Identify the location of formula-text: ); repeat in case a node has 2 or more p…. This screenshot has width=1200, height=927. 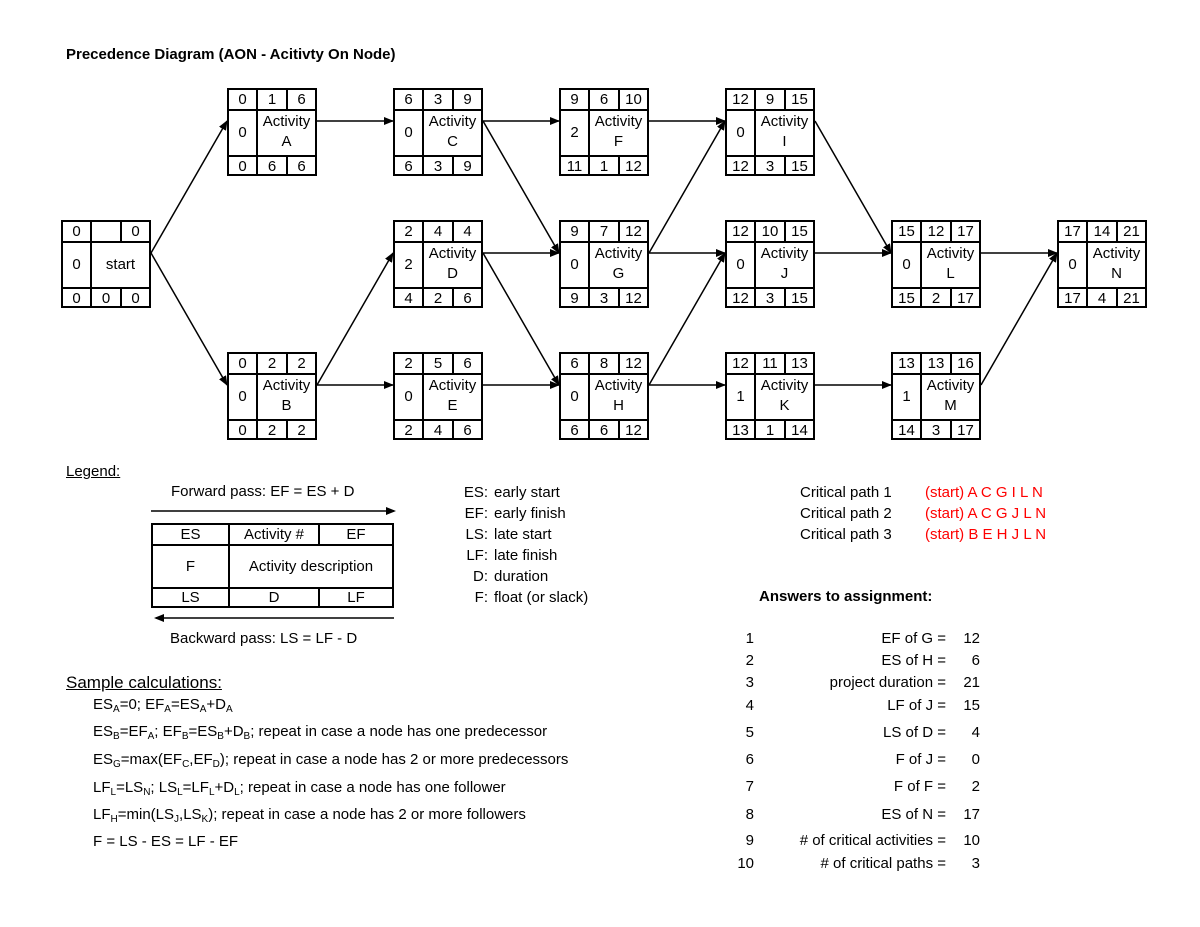
(394, 759).